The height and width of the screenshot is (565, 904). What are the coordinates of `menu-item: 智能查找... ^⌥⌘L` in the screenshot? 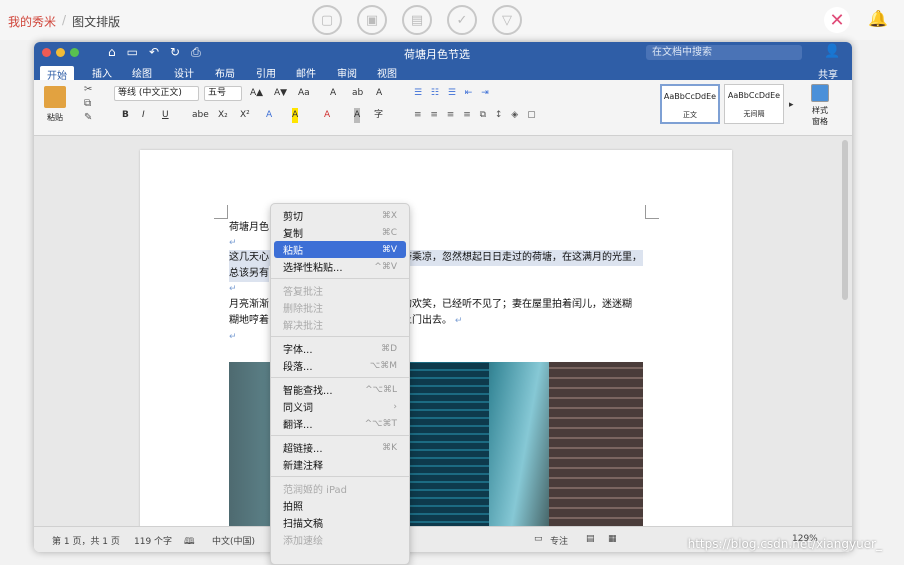 It's located at (340, 389).